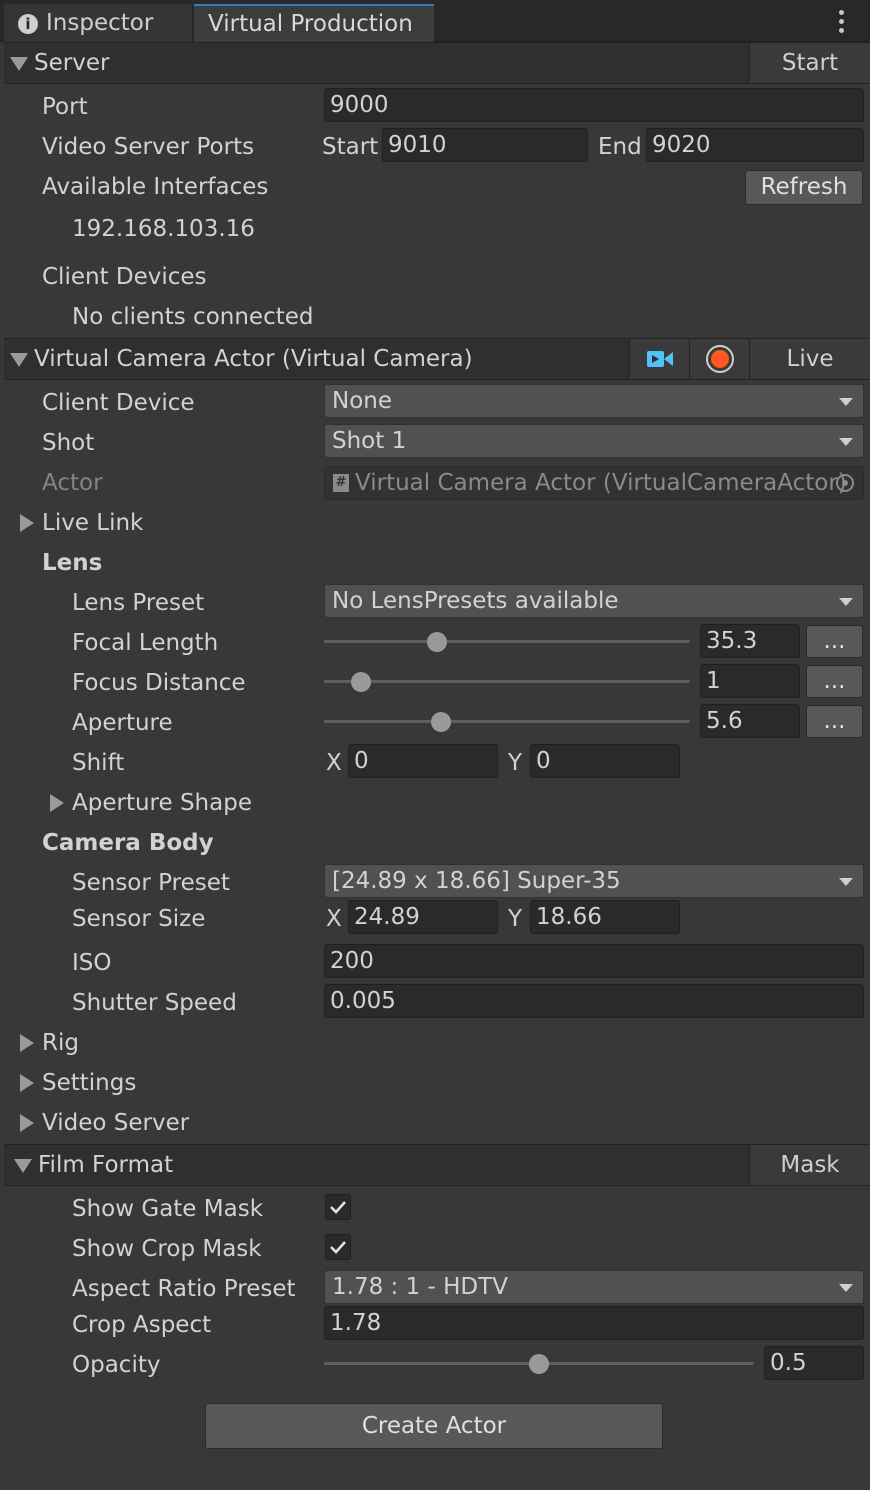 Image resolution: width=870 pixels, height=1490 pixels. Describe the element at coordinates (594, 1001) in the screenshot. I see `shutter-speed-field: 0.005` at that location.